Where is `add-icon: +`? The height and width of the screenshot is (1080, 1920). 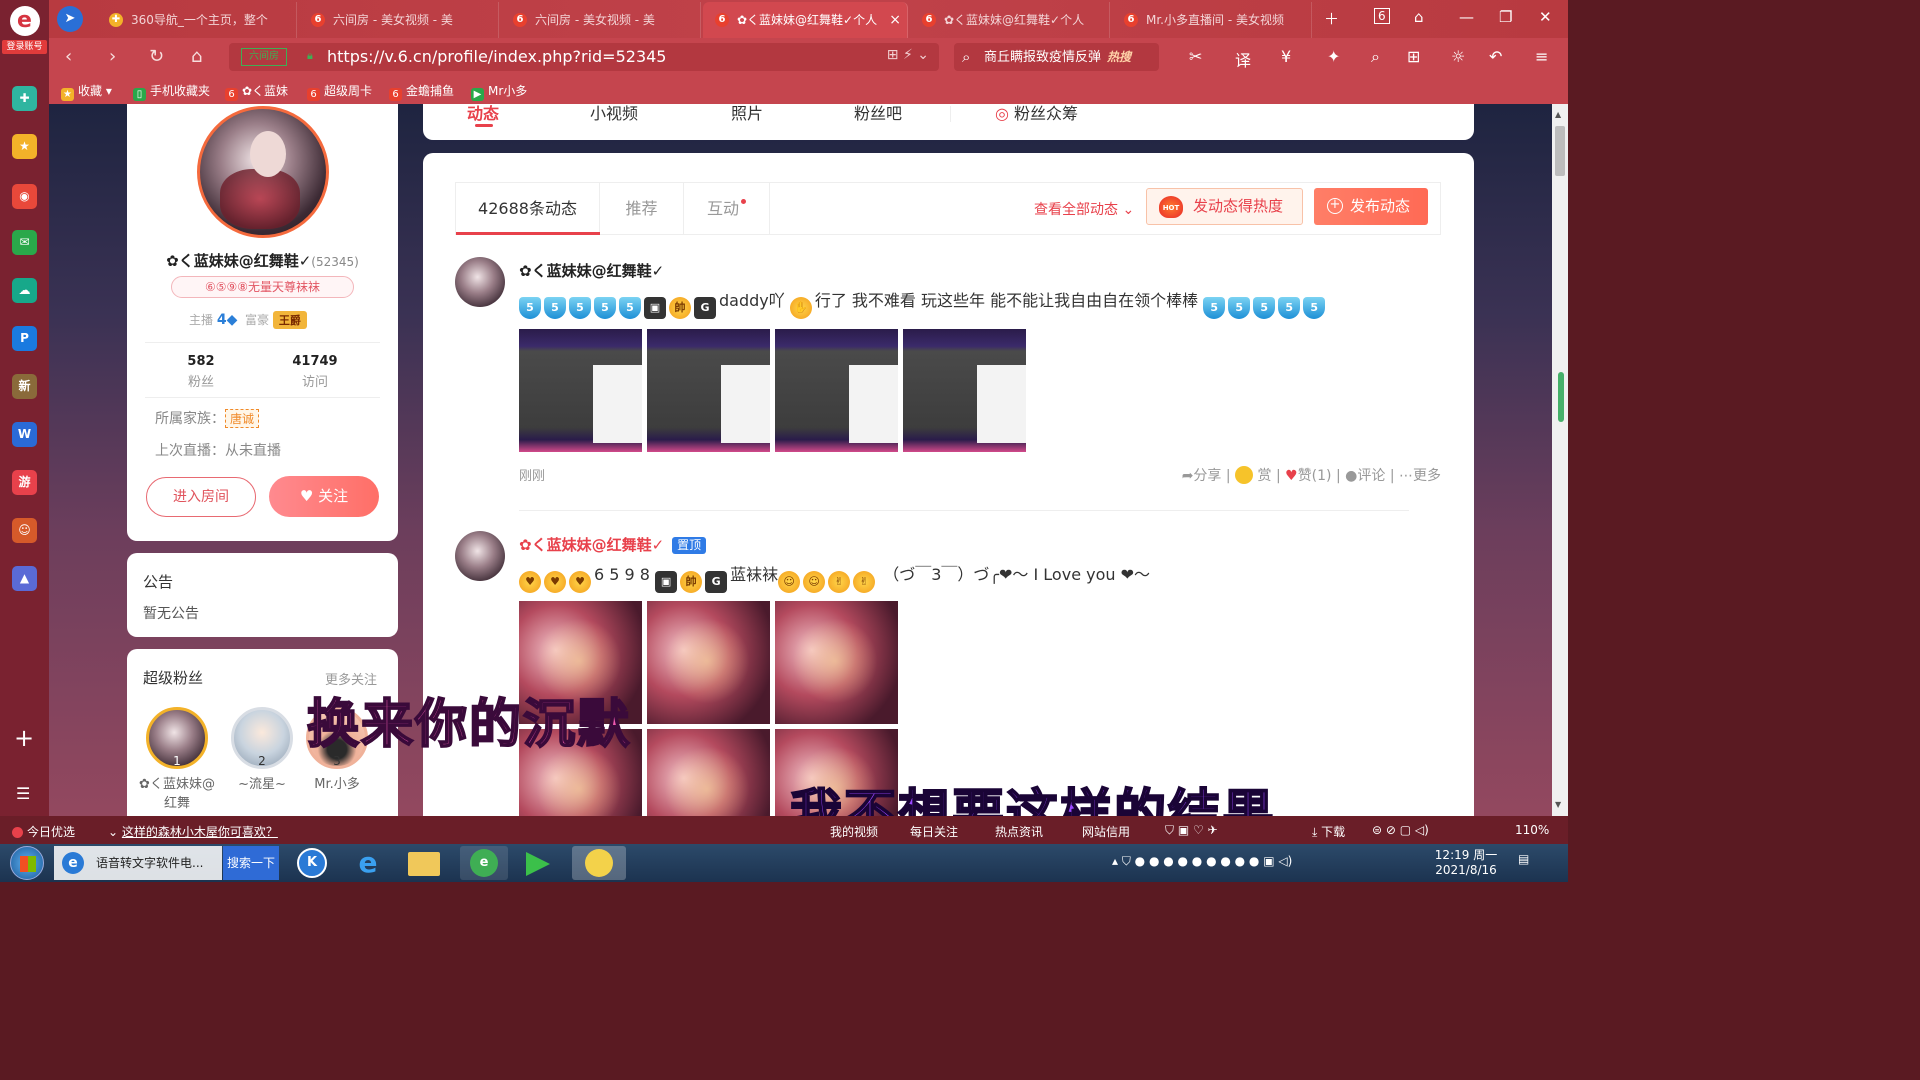
add-icon: + is located at coordinates (24, 738).